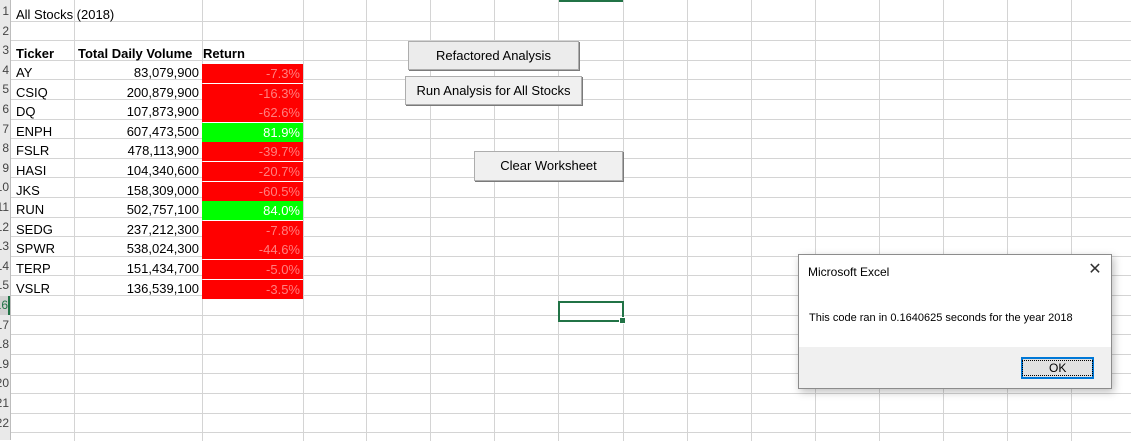 The image size is (1131, 441). What do you see at coordinates (26, 111) in the screenshot?
I see `ticker-cell: DQ` at bounding box center [26, 111].